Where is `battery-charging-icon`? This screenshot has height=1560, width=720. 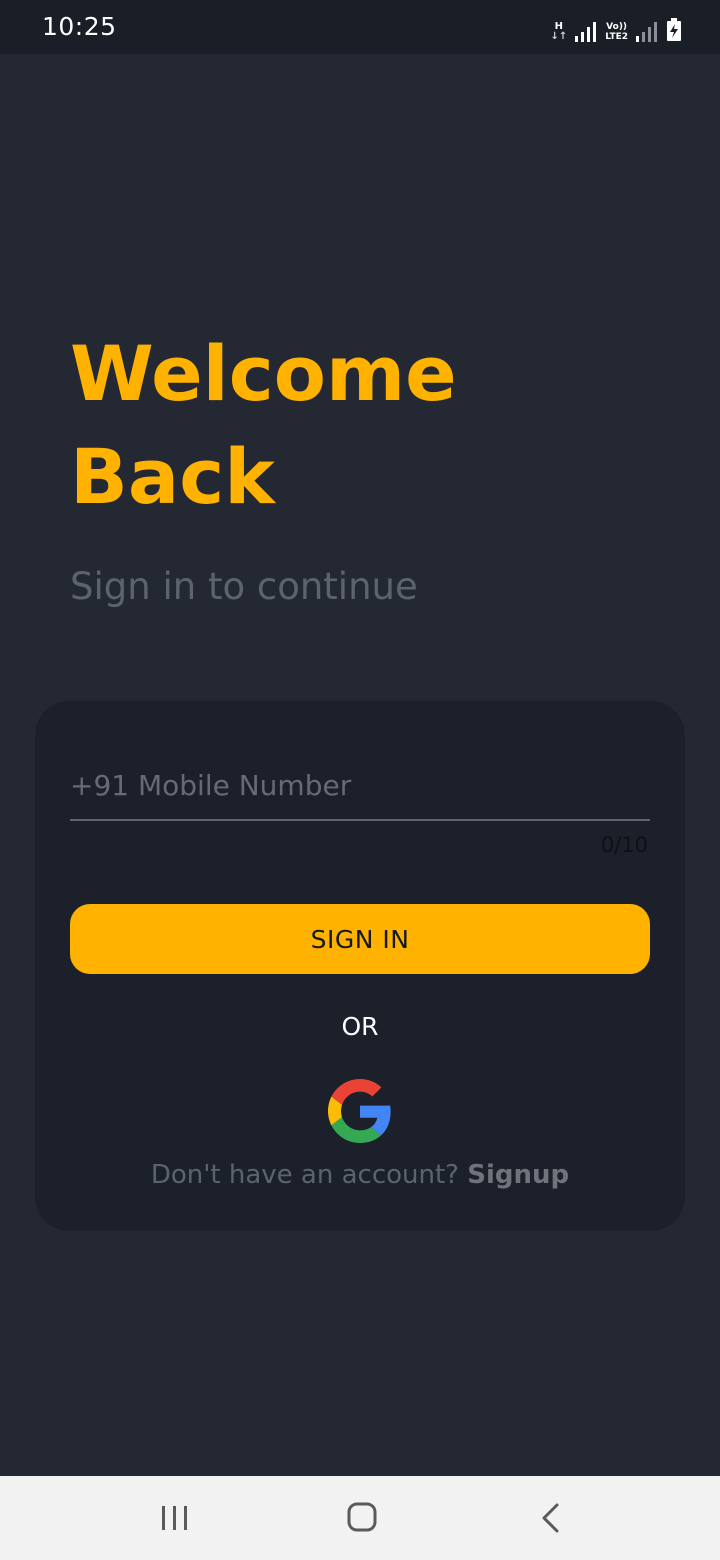
battery-charging-icon is located at coordinates (674, 29).